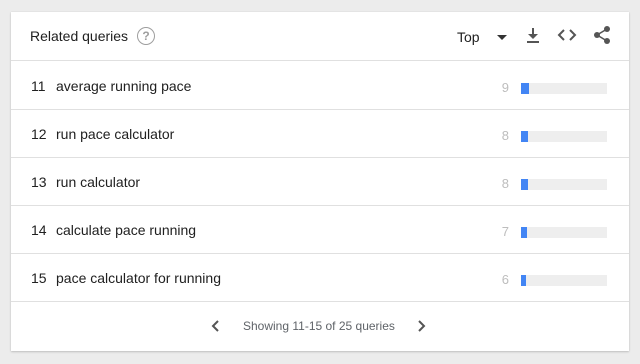  Describe the element at coordinates (39, 230) in the screenshot. I see `query-rank: 14` at that location.